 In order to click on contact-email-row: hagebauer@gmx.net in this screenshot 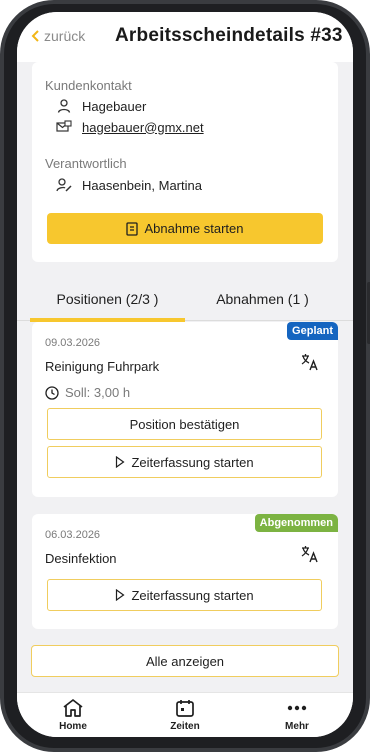, I will do `click(130, 127)`.